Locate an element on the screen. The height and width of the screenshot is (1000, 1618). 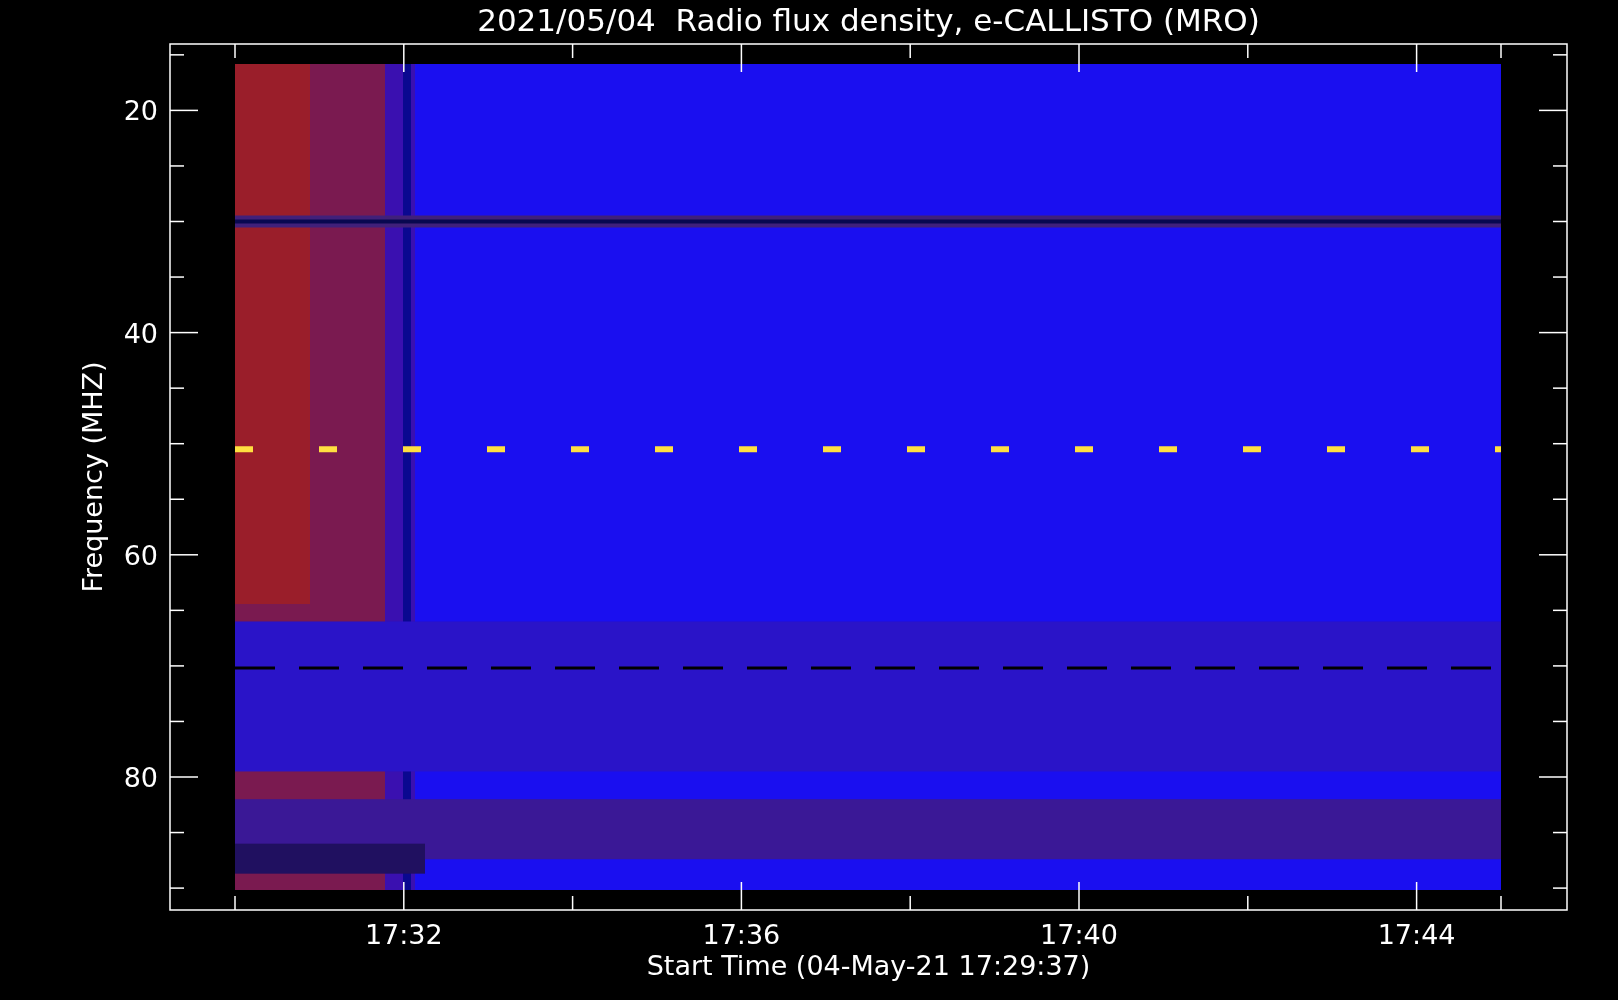
axis-title: Start Time (04-May-21 17:29:37) is located at coordinates (868, 965).